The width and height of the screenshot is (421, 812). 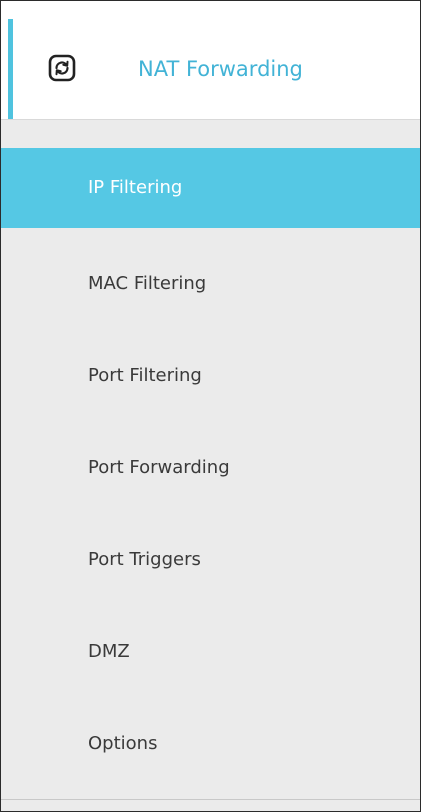 What do you see at coordinates (10, 69) in the screenshot?
I see `active-section-indicator` at bounding box center [10, 69].